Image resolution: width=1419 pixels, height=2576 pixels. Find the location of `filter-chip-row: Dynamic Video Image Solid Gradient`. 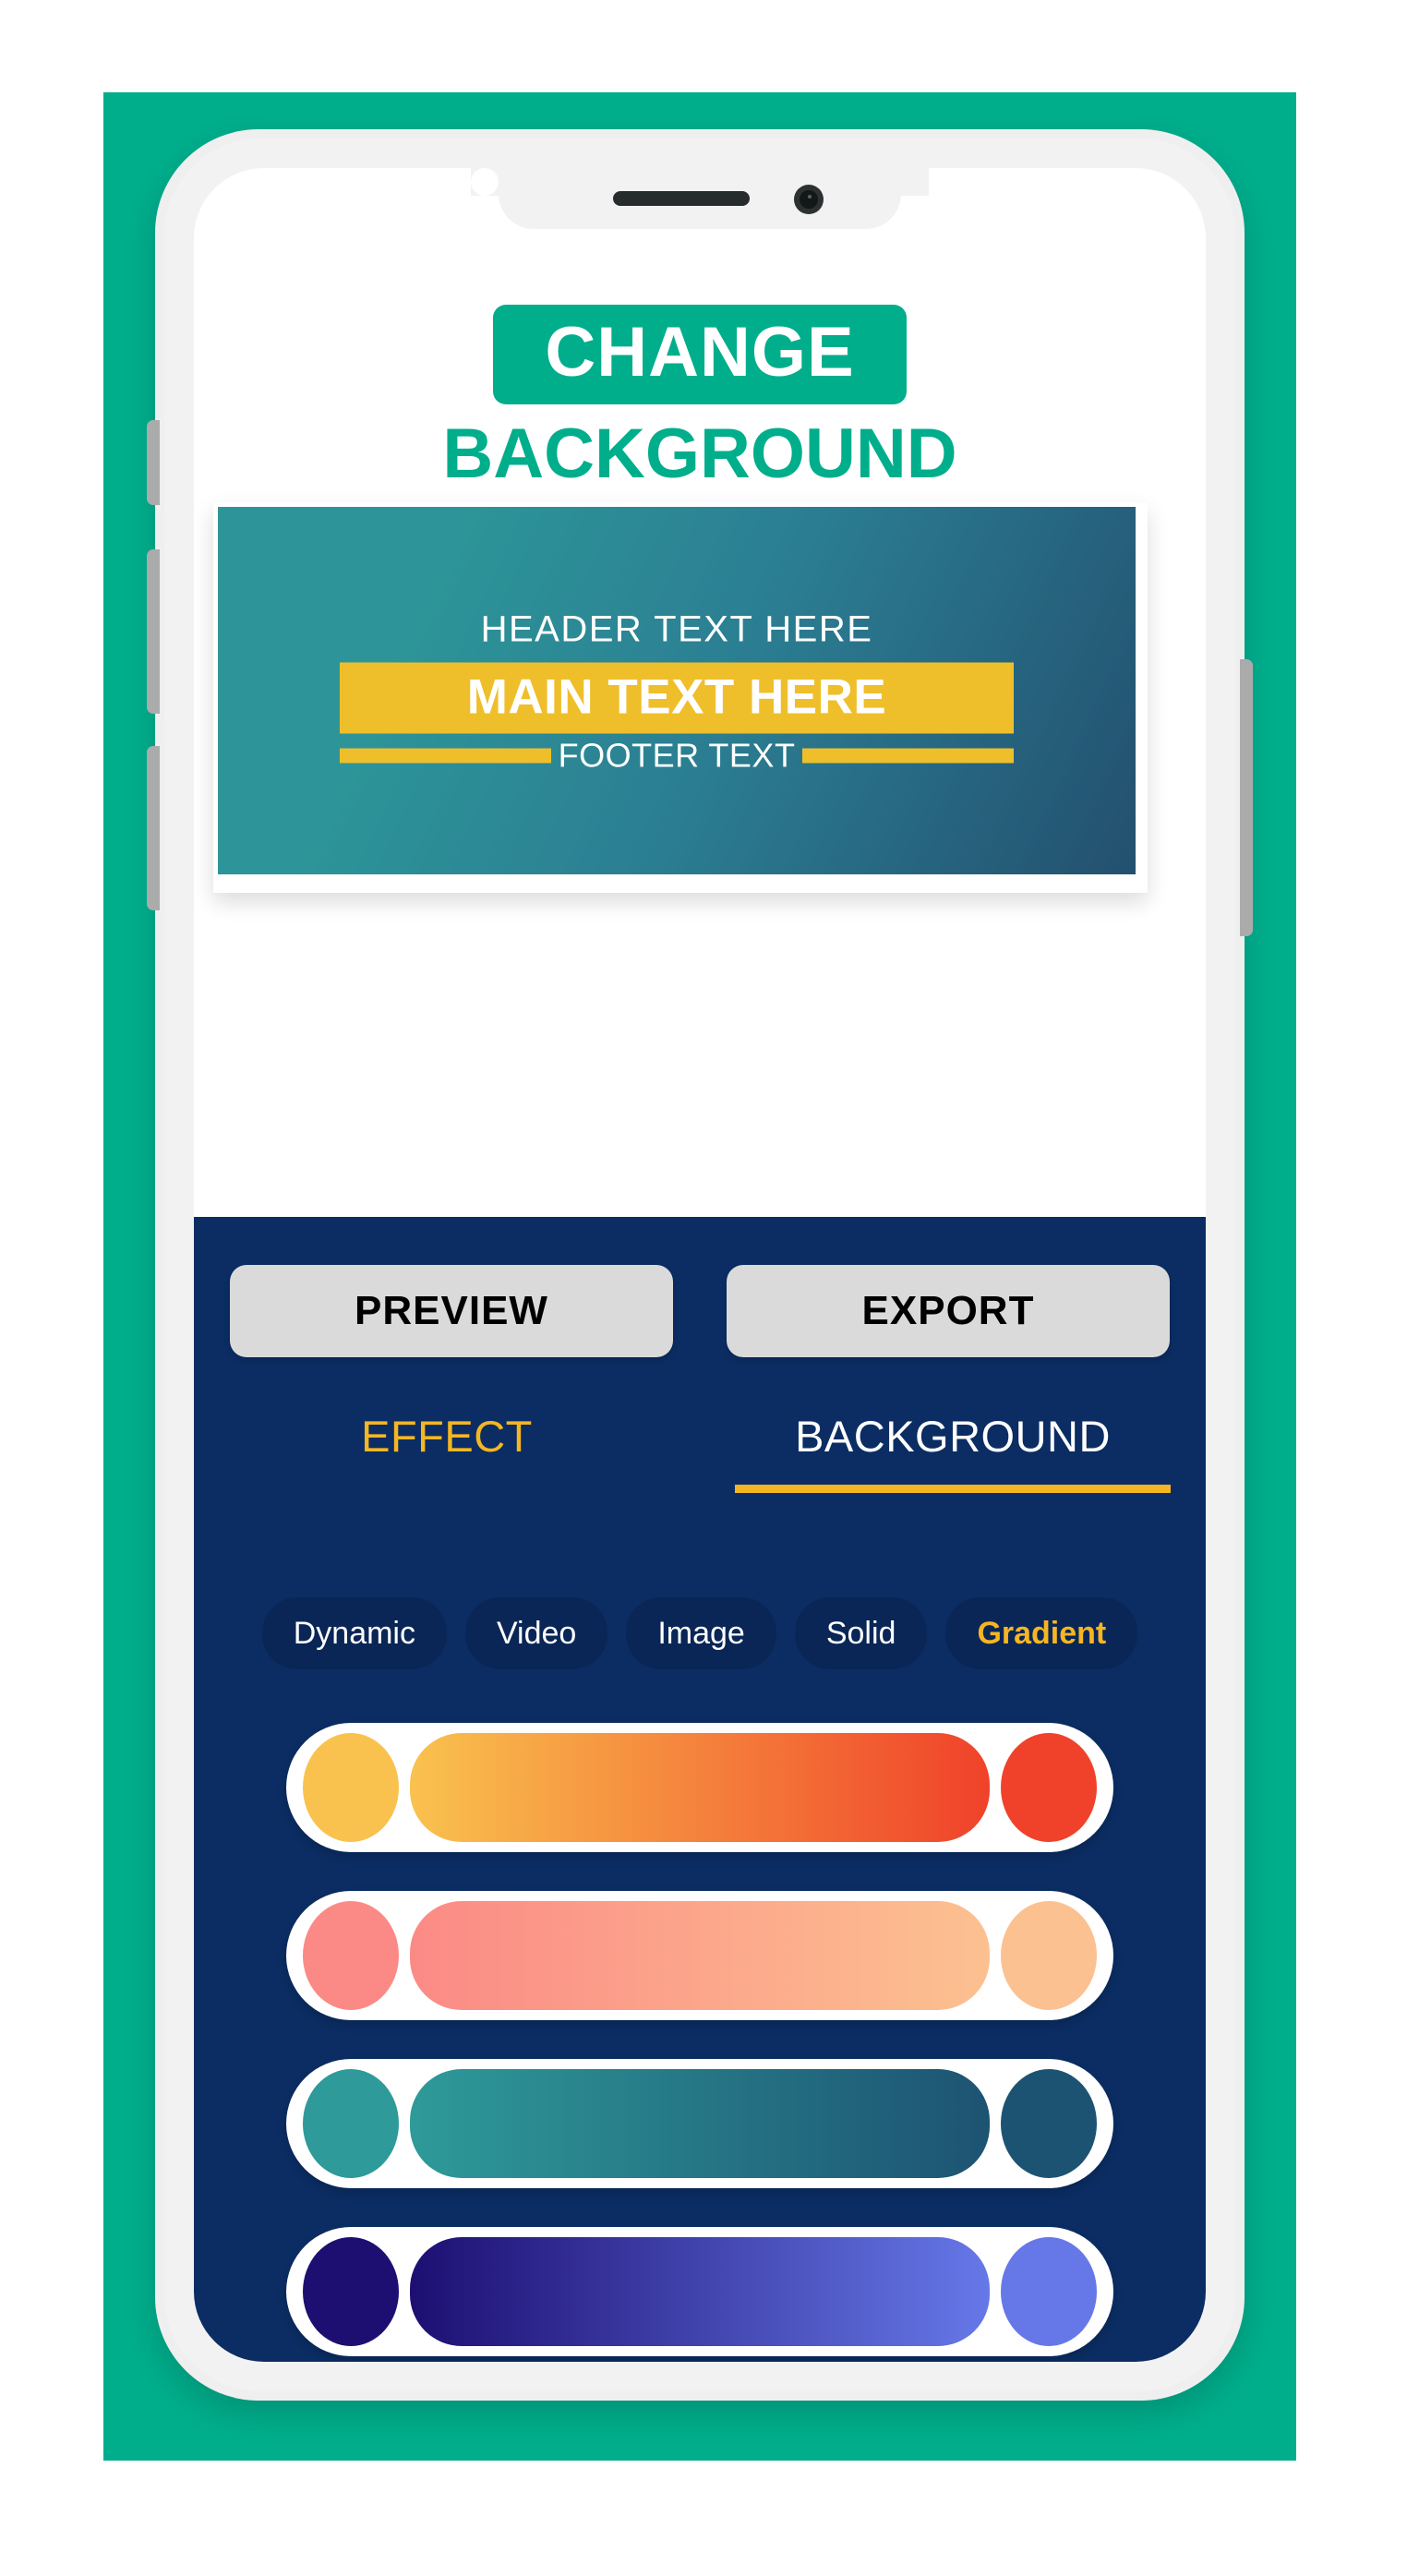

filter-chip-row: Dynamic Video Image Solid Gradient is located at coordinates (700, 1633).